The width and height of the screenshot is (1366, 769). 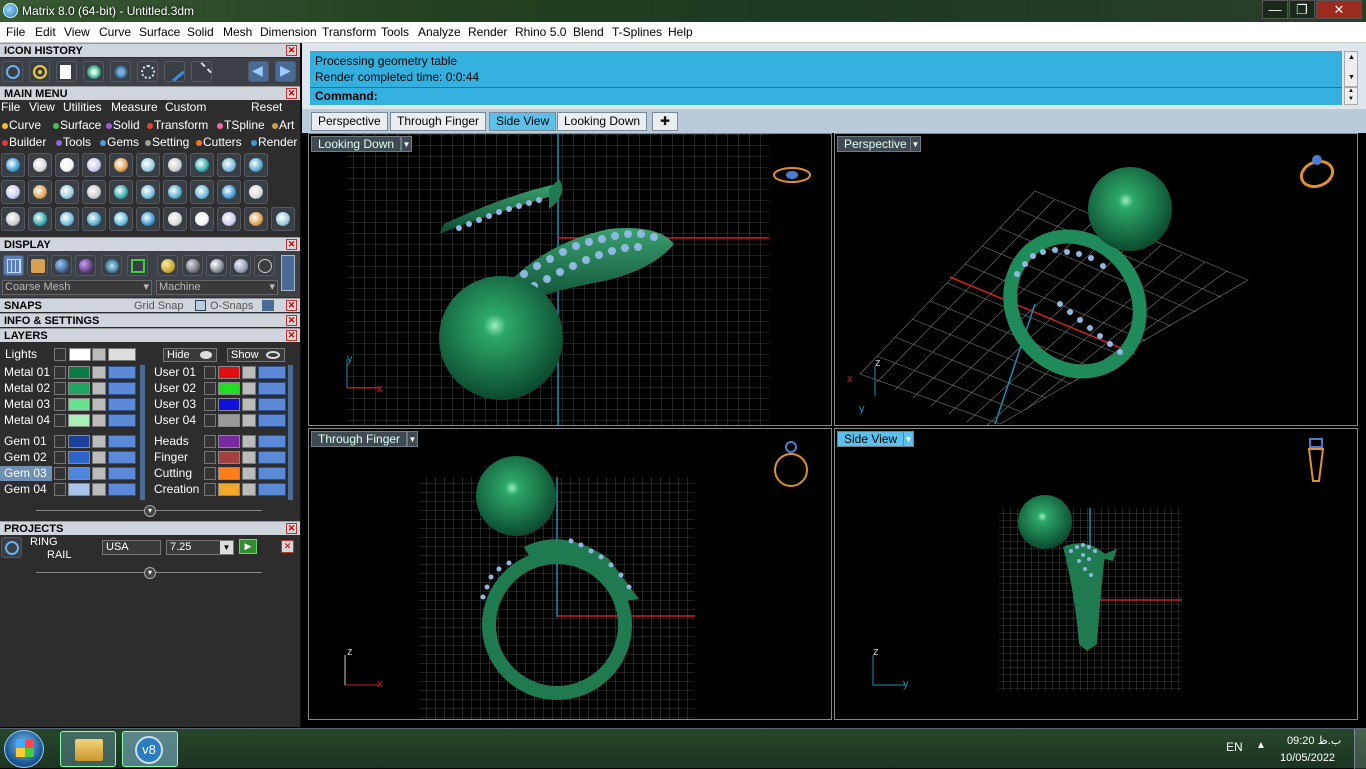 What do you see at coordinates (15, 32) in the screenshot?
I see `menu-file: File` at bounding box center [15, 32].